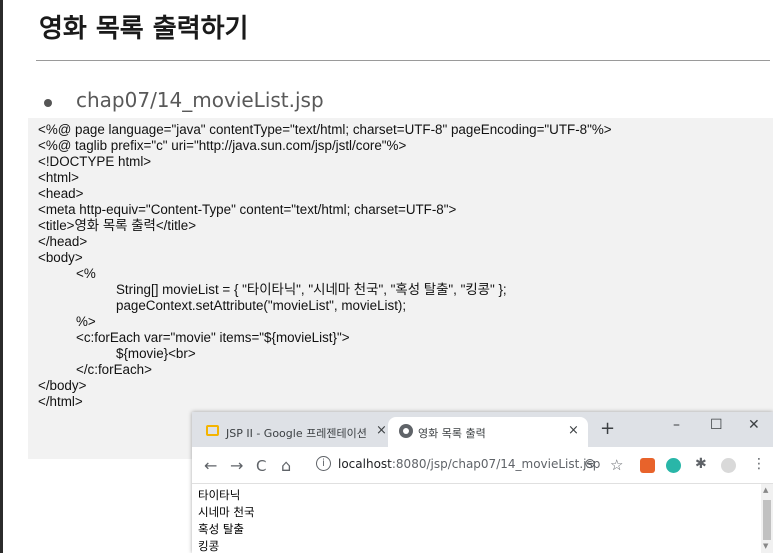 The width and height of the screenshot is (773, 553). Describe the element at coordinates (212, 430) in the screenshot. I see `google-slides-icon` at that location.